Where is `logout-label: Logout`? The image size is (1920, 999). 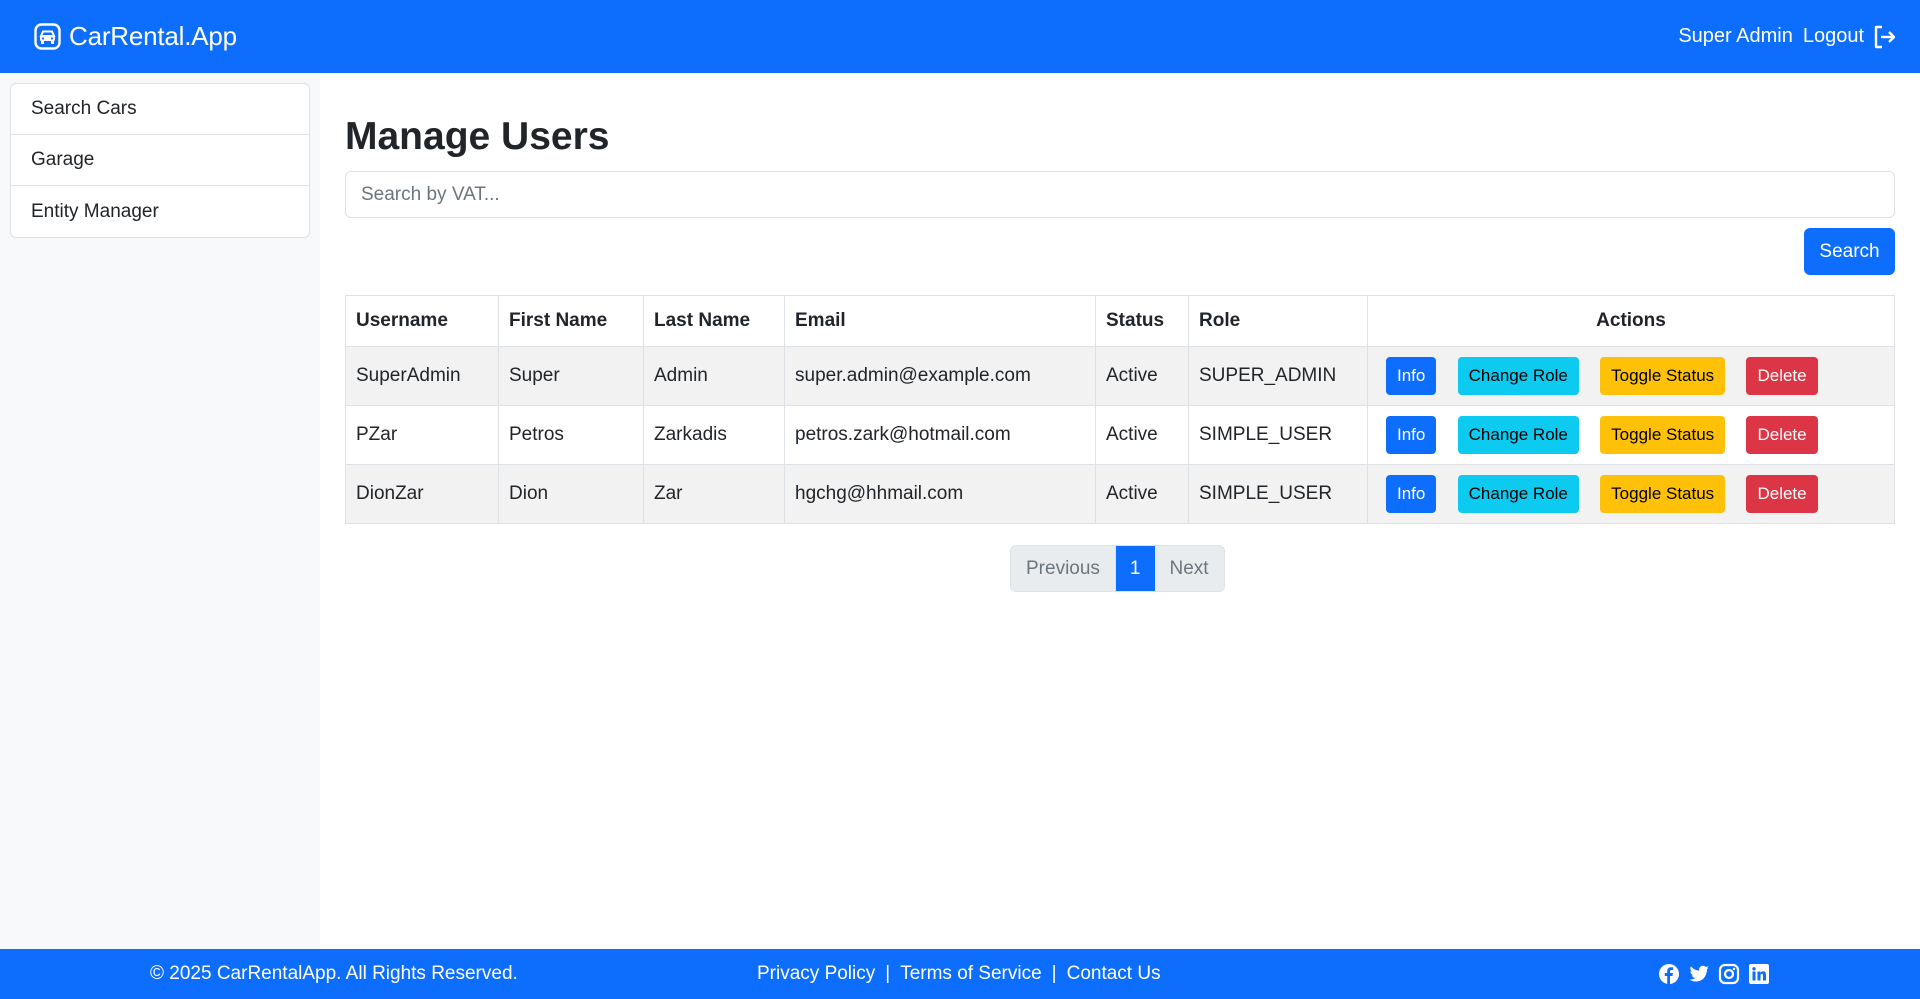 logout-label: Logout is located at coordinates (1833, 36).